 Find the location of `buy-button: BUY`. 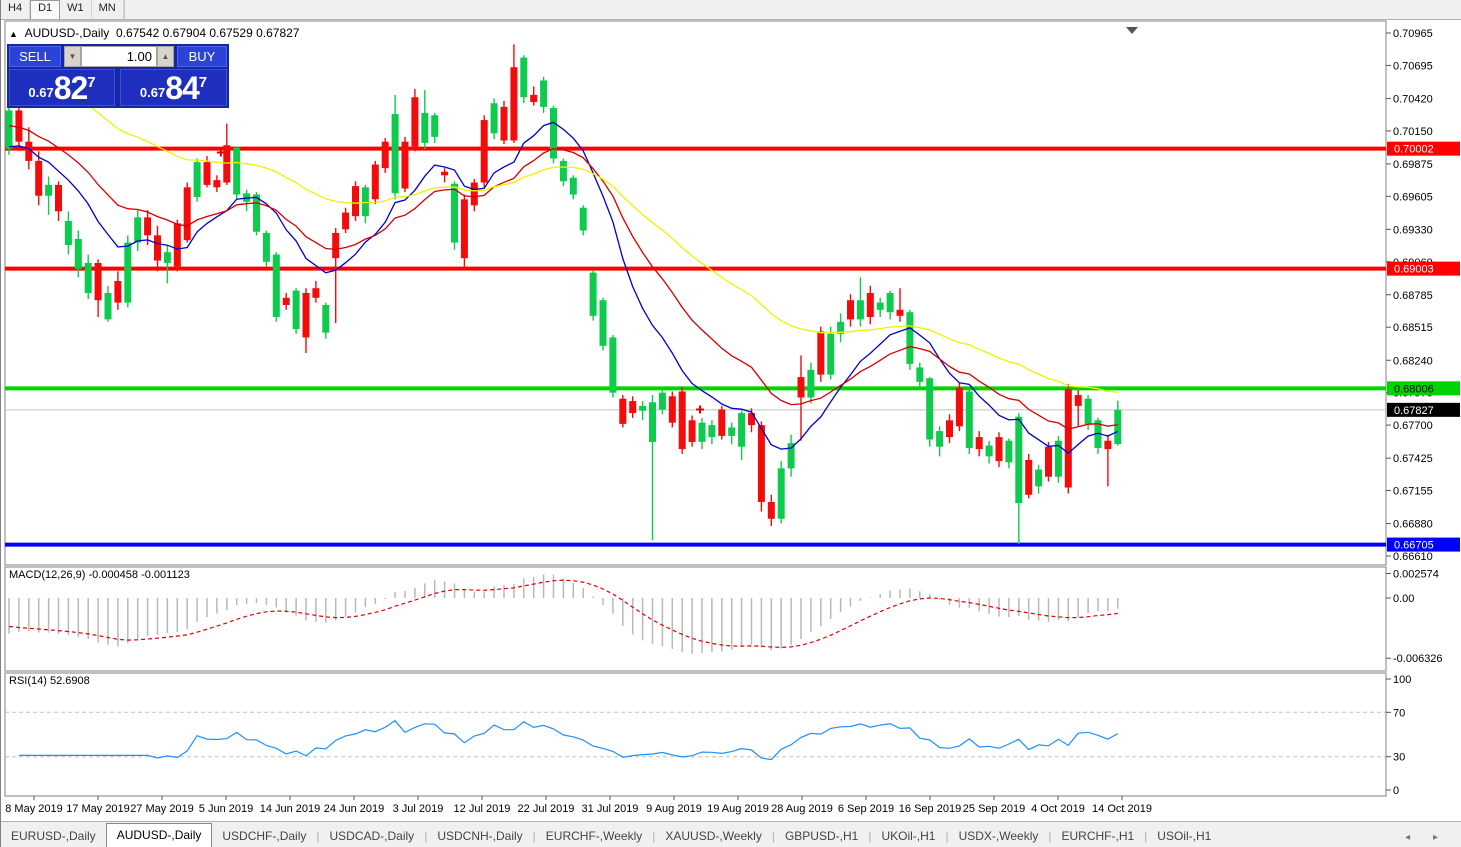

buy-button: BUY is located at coordinates (202, 56).